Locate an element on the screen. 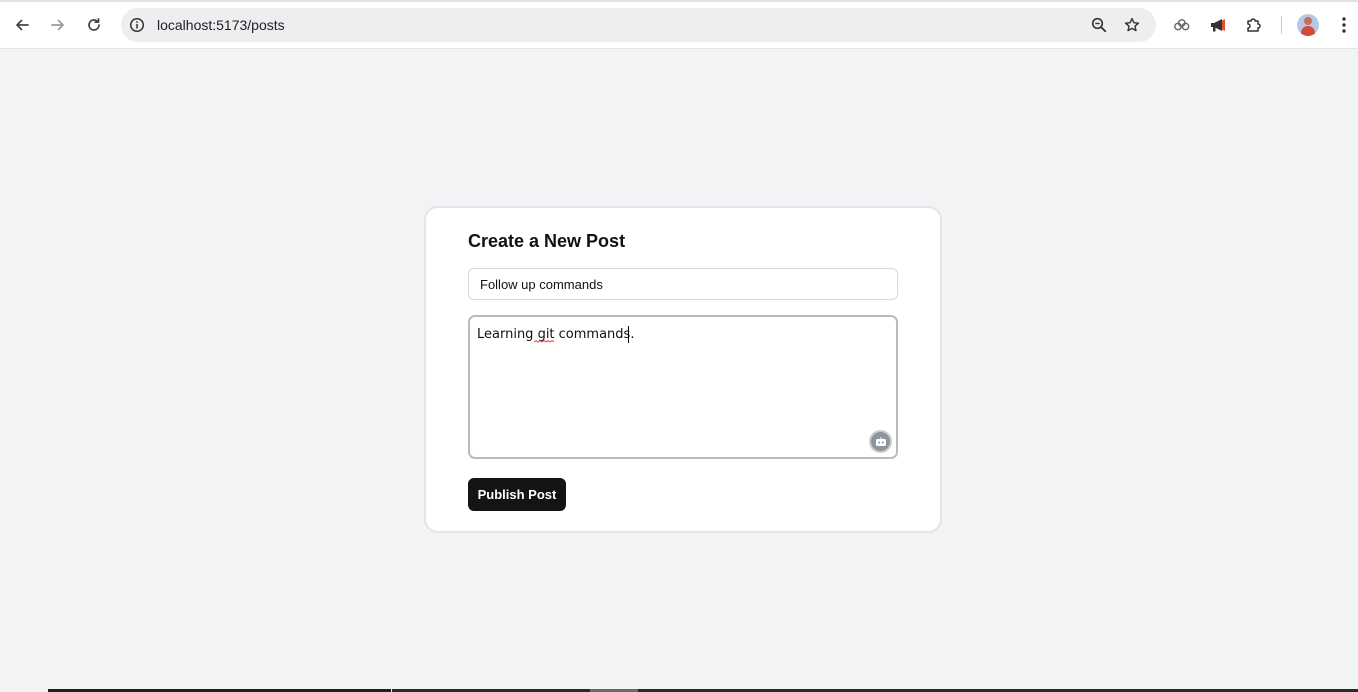 This screenshot has height=692, width=1358. site-info-button is located at coordinates (137, 25).